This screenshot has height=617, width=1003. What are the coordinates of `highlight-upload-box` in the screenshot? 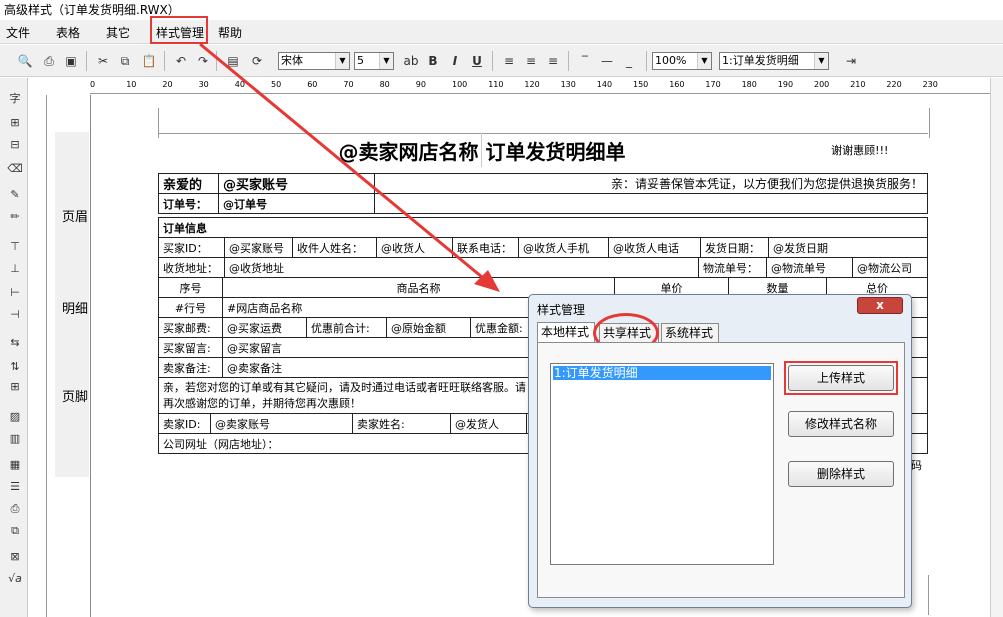 It's located at (841, 378).